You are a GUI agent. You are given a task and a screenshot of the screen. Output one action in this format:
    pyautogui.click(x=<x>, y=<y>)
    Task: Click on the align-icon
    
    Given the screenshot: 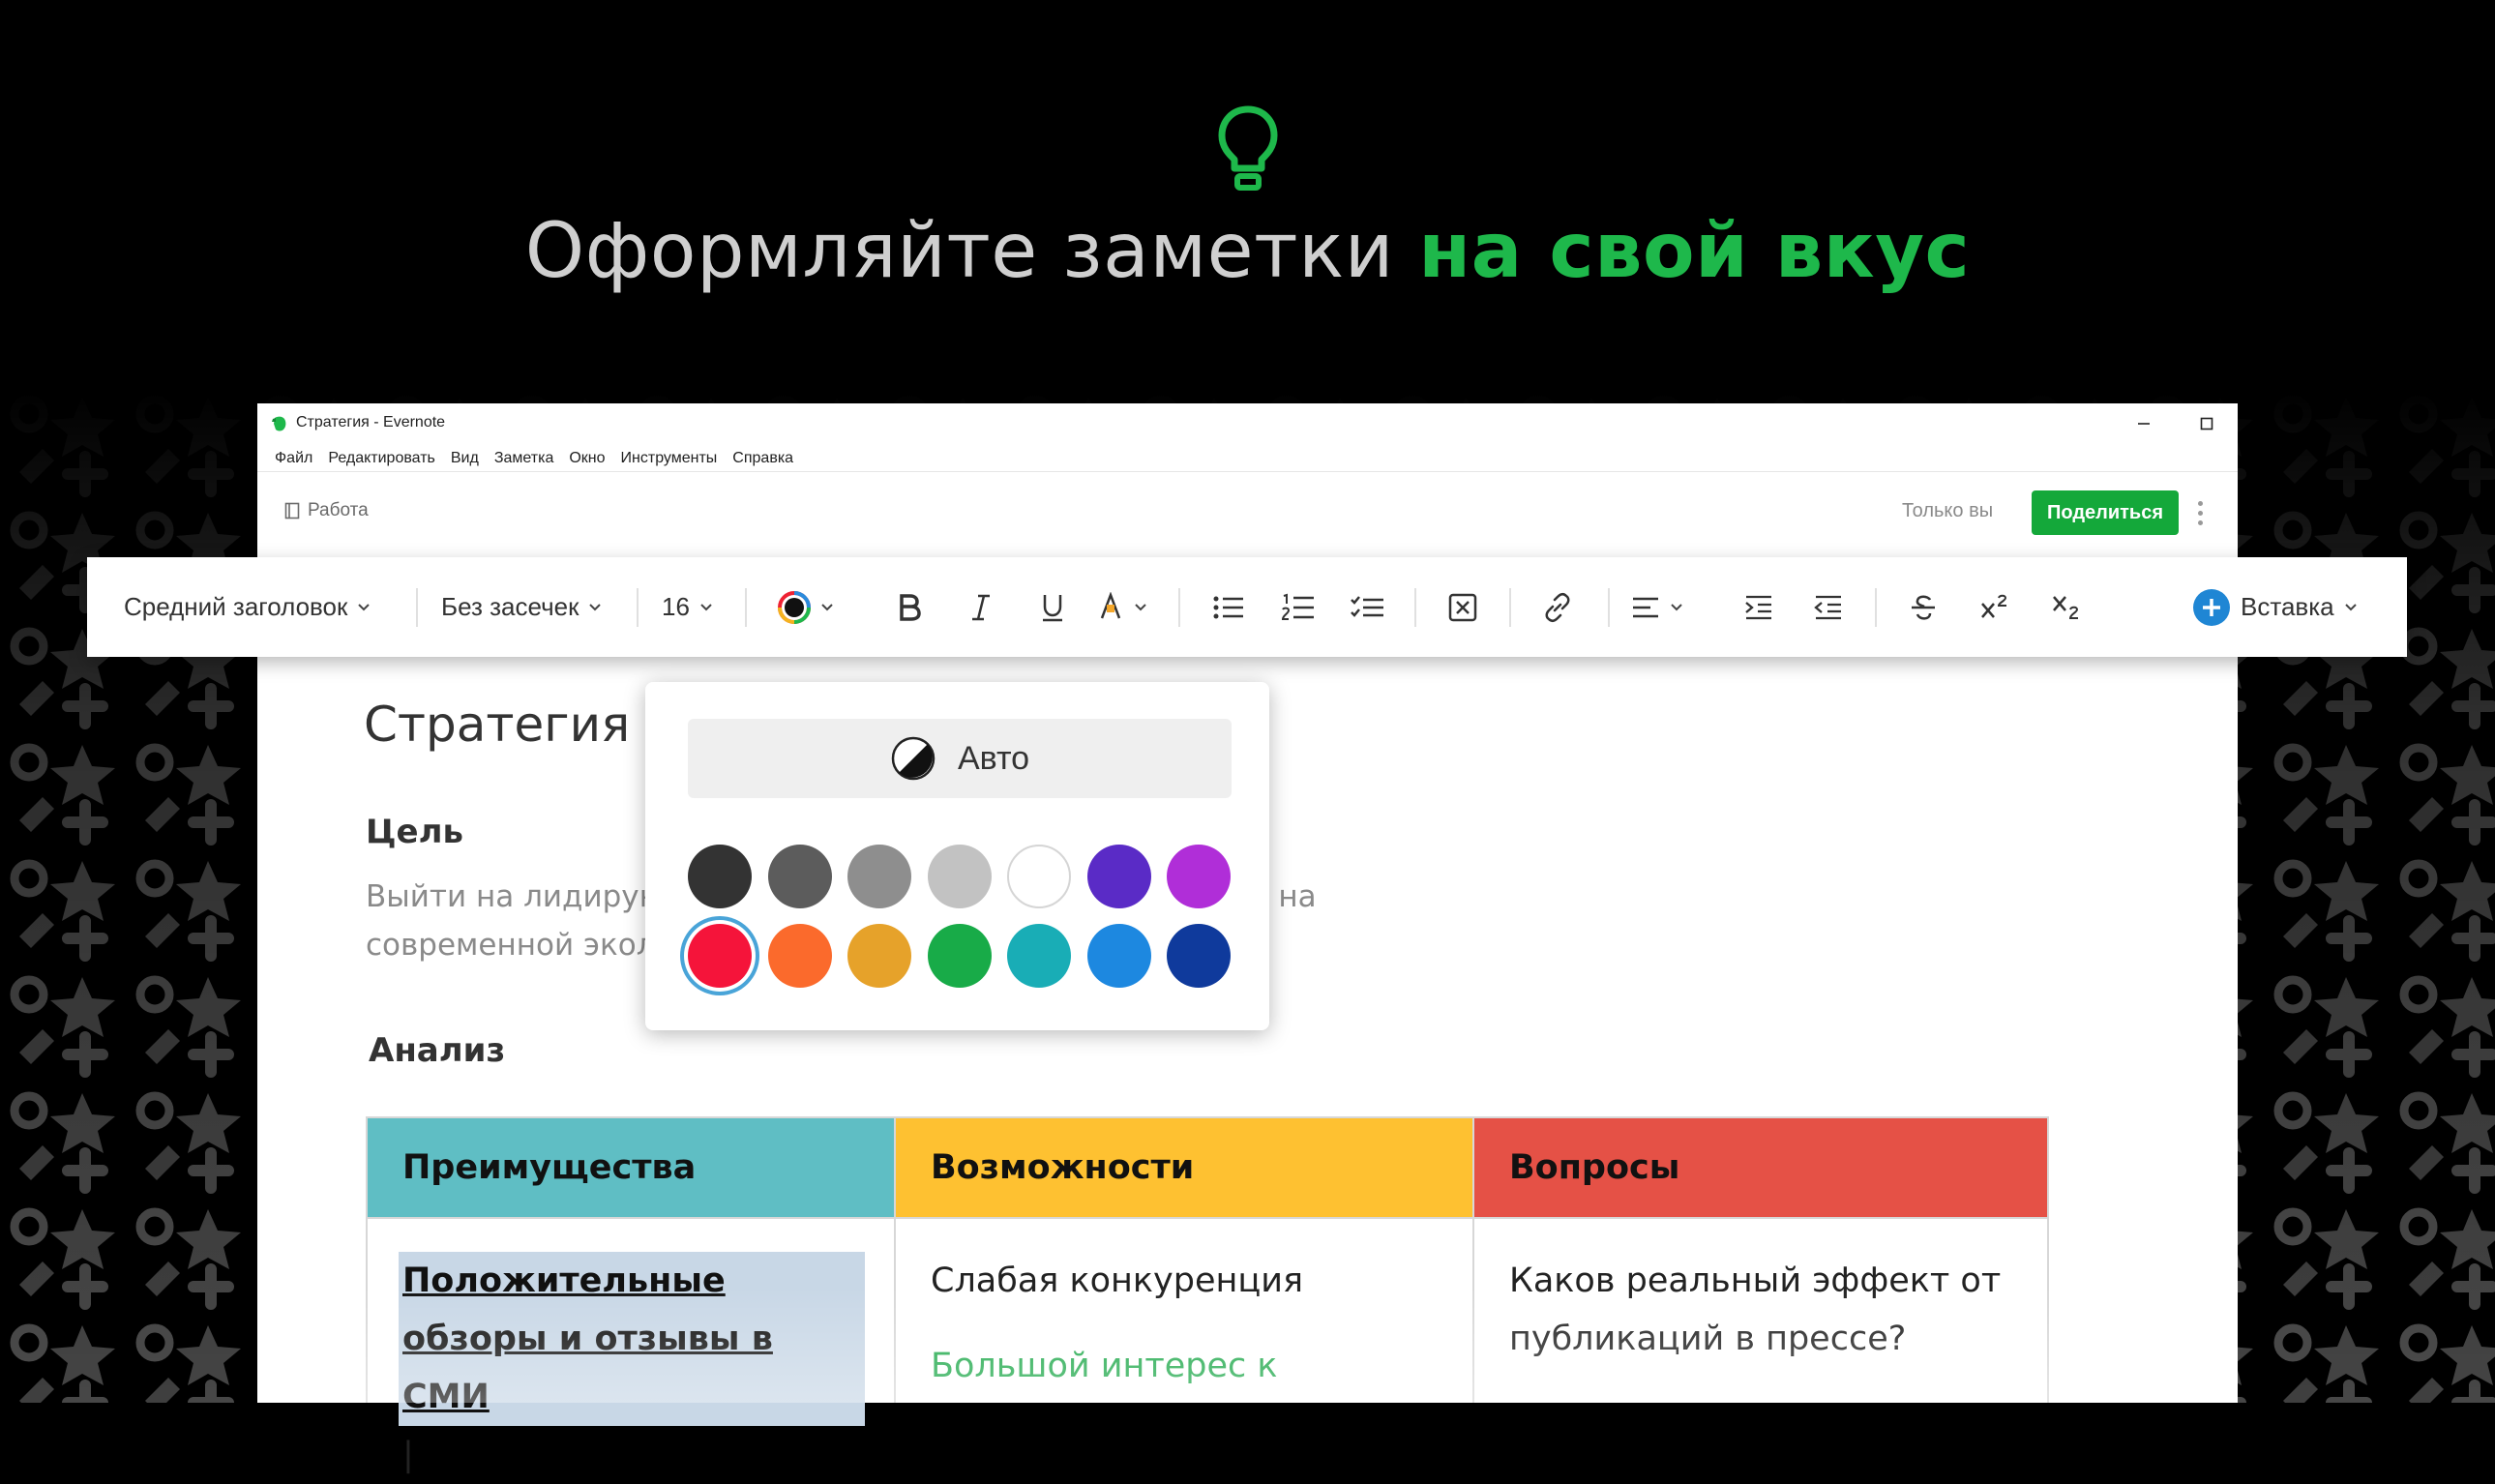 What is the action you would take?
    pyautogui.click(x=1645, y=607)
    